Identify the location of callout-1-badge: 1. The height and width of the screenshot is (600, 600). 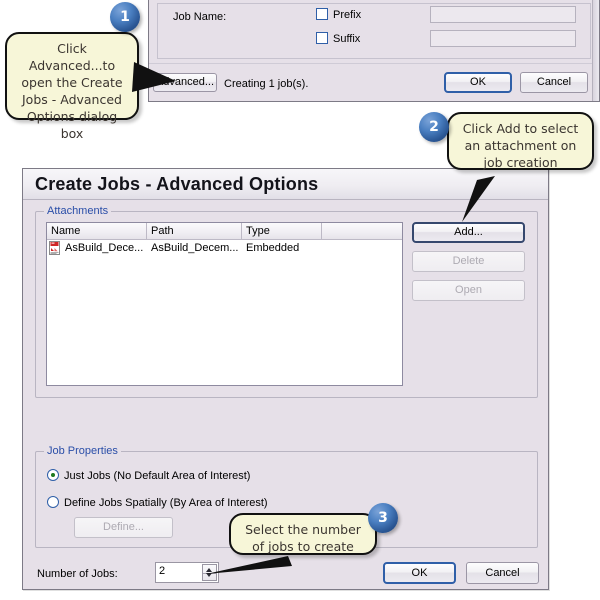
(125, 17).